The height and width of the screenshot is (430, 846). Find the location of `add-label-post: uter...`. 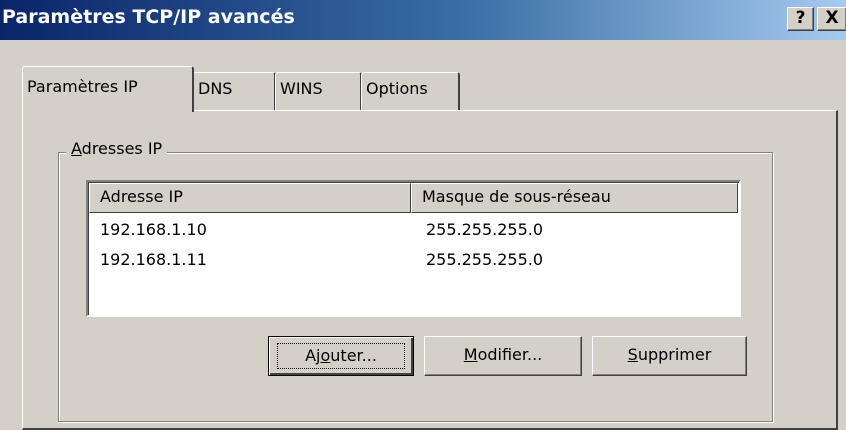

add-label-post: uter... is located at coordinates (353, 355).